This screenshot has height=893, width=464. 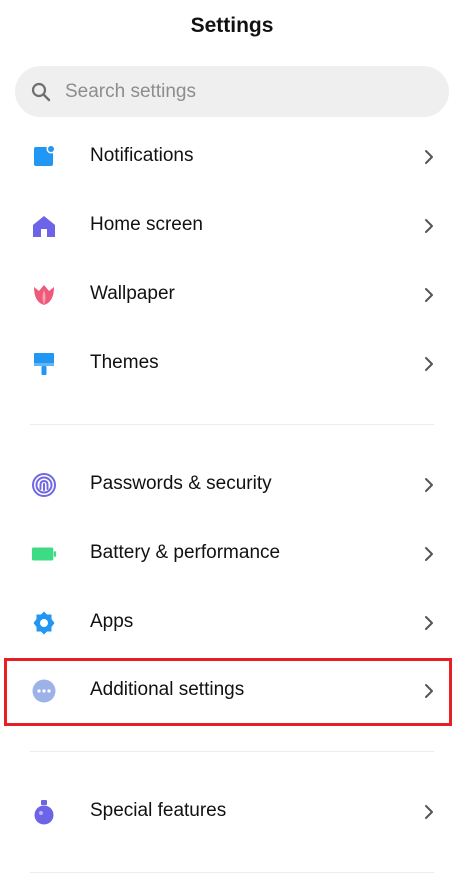 What do you see at coordinates (112, 621) in the screenshot?
I see `settings-item-label: Apps` at bounding box center [112, 621].